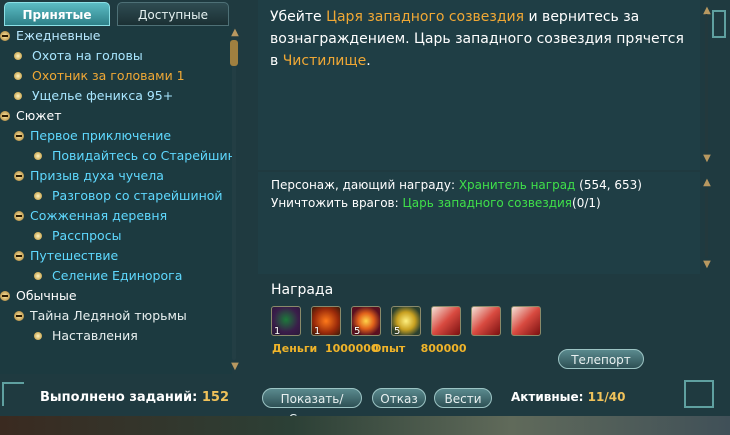 Image resolution: width=730 pixels, height=435 pixels. Describe the element at coordinates (463, 398) in the screenshot. I see `news-button: Вести` at that location.